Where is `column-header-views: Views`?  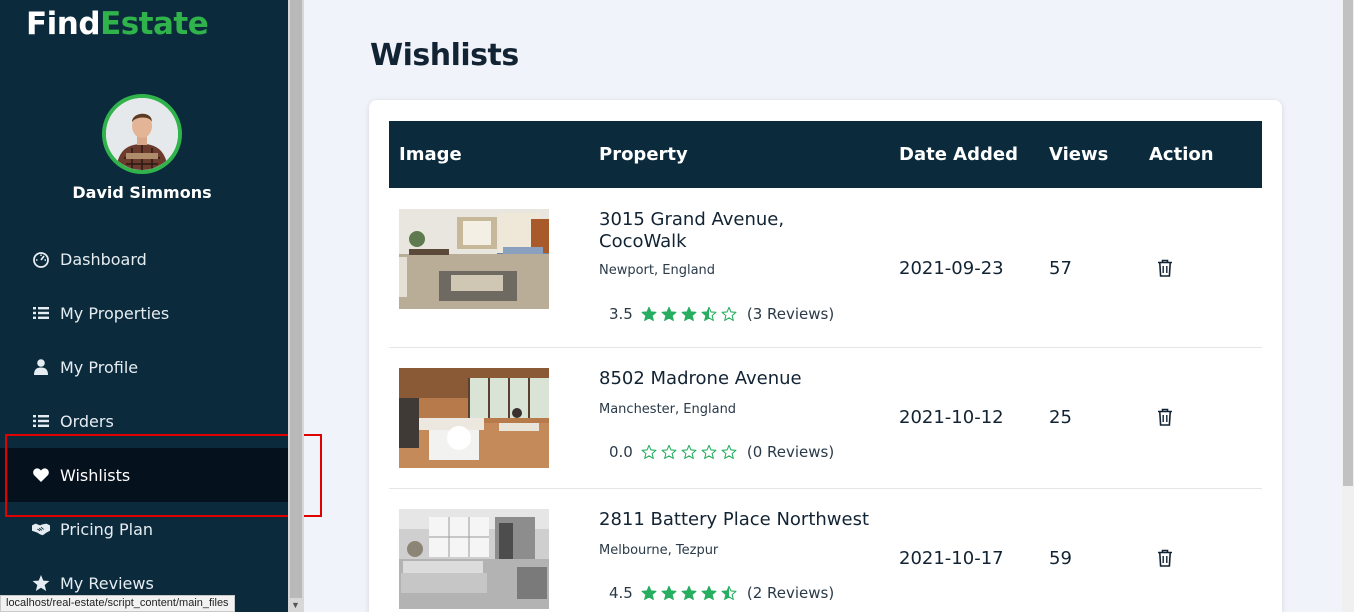
column-header-views: Views is located at coordinates (1079, 154).